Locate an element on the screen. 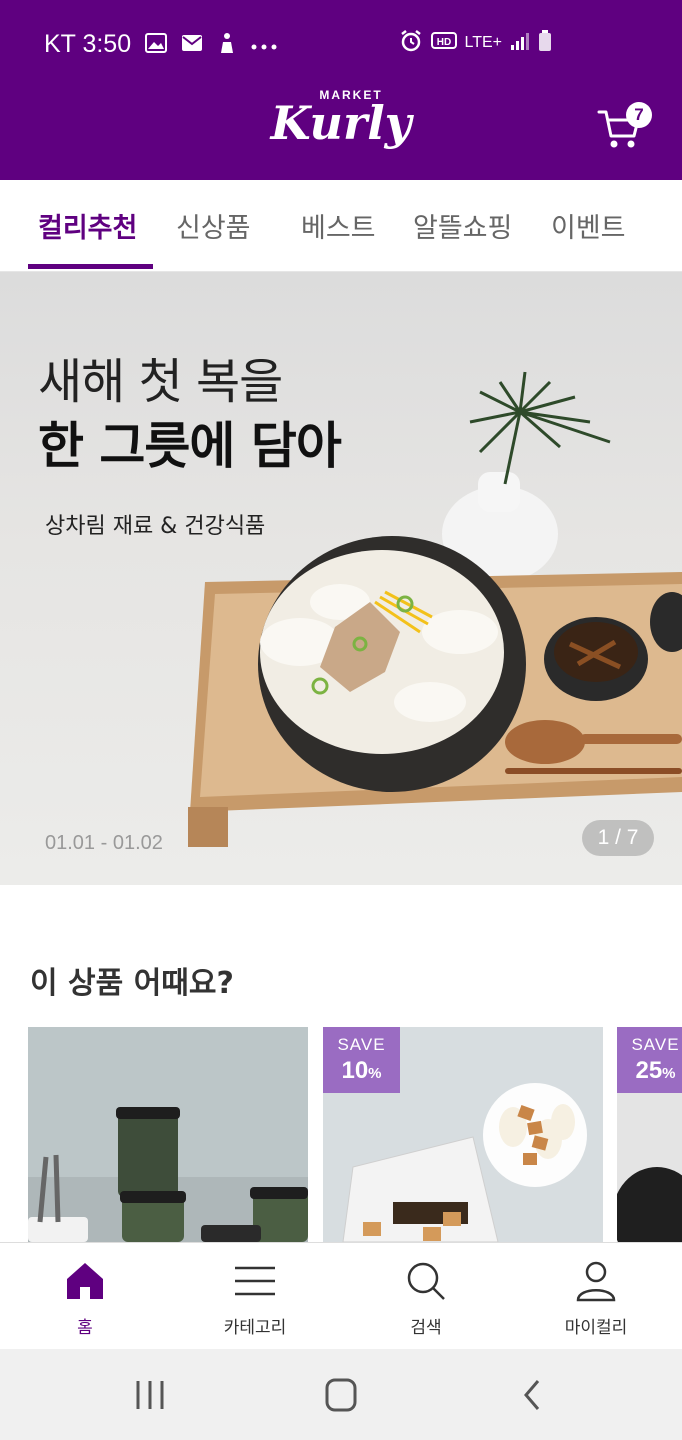  nav-home: 홈 is located at coordinates (85, 1296).